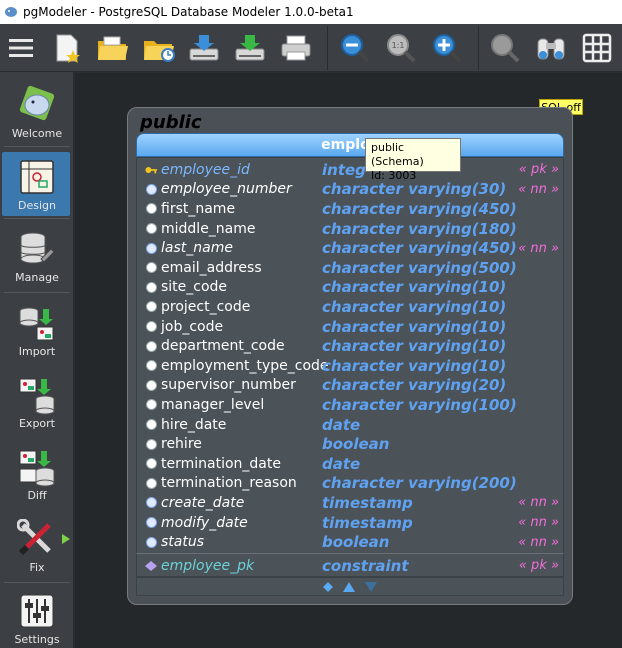 The height and width of the screenshot is (648, 622). I want to click on table-row: status boolean « nn », so click(351, 542).